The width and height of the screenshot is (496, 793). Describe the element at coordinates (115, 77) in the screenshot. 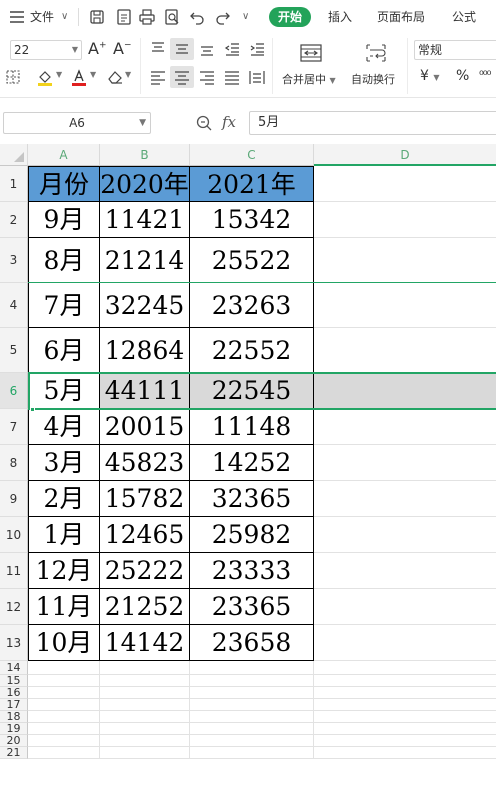

I see `clear-format-icon` at that location.